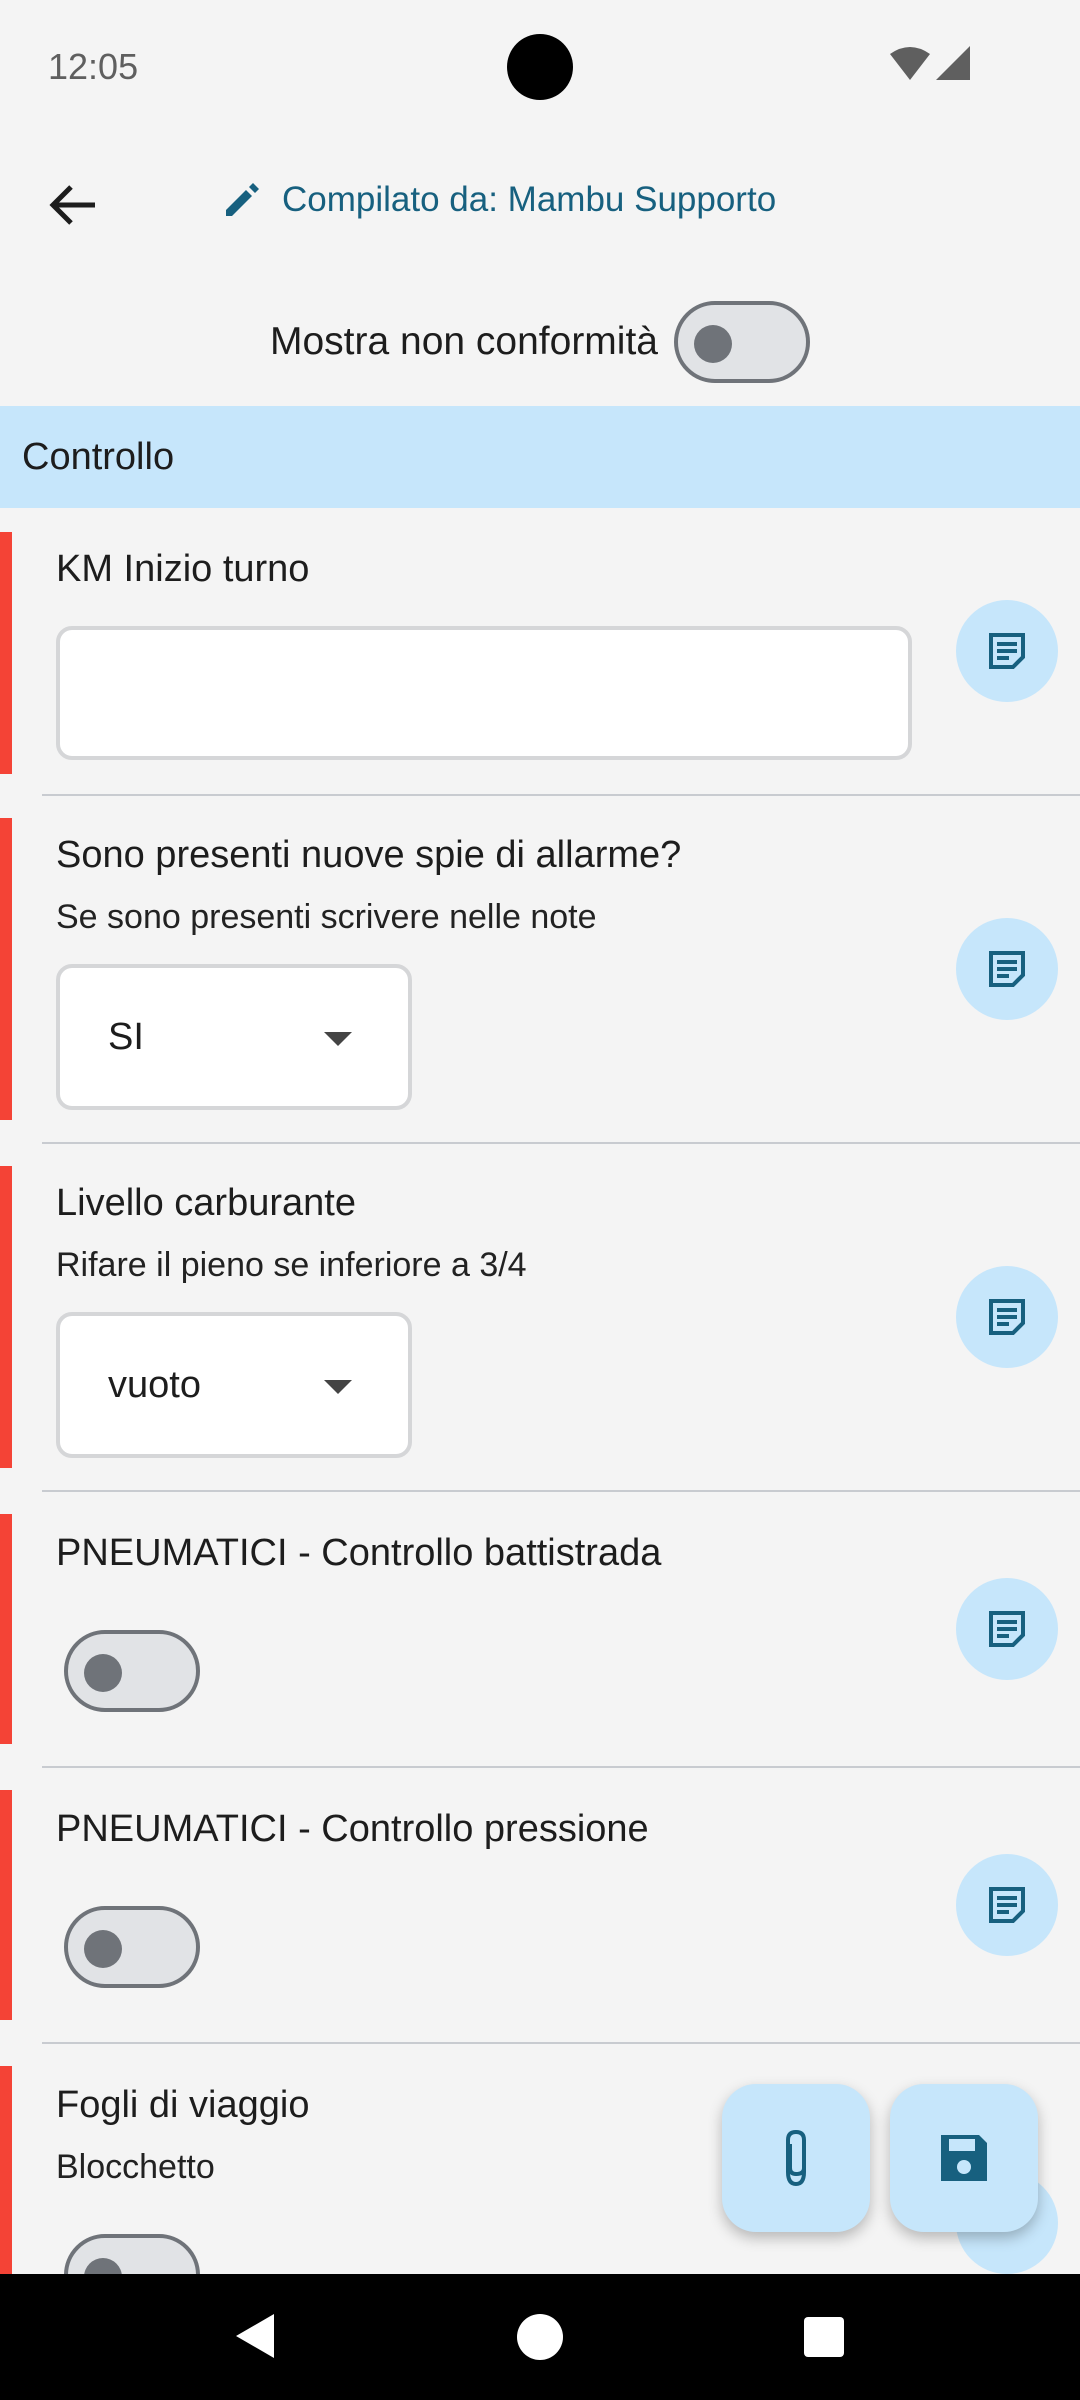 This screenshot has width=1080, height=2400. Describe the element at coordinates (953, 63) in the screenshot. I see `signal-icon` at that location.